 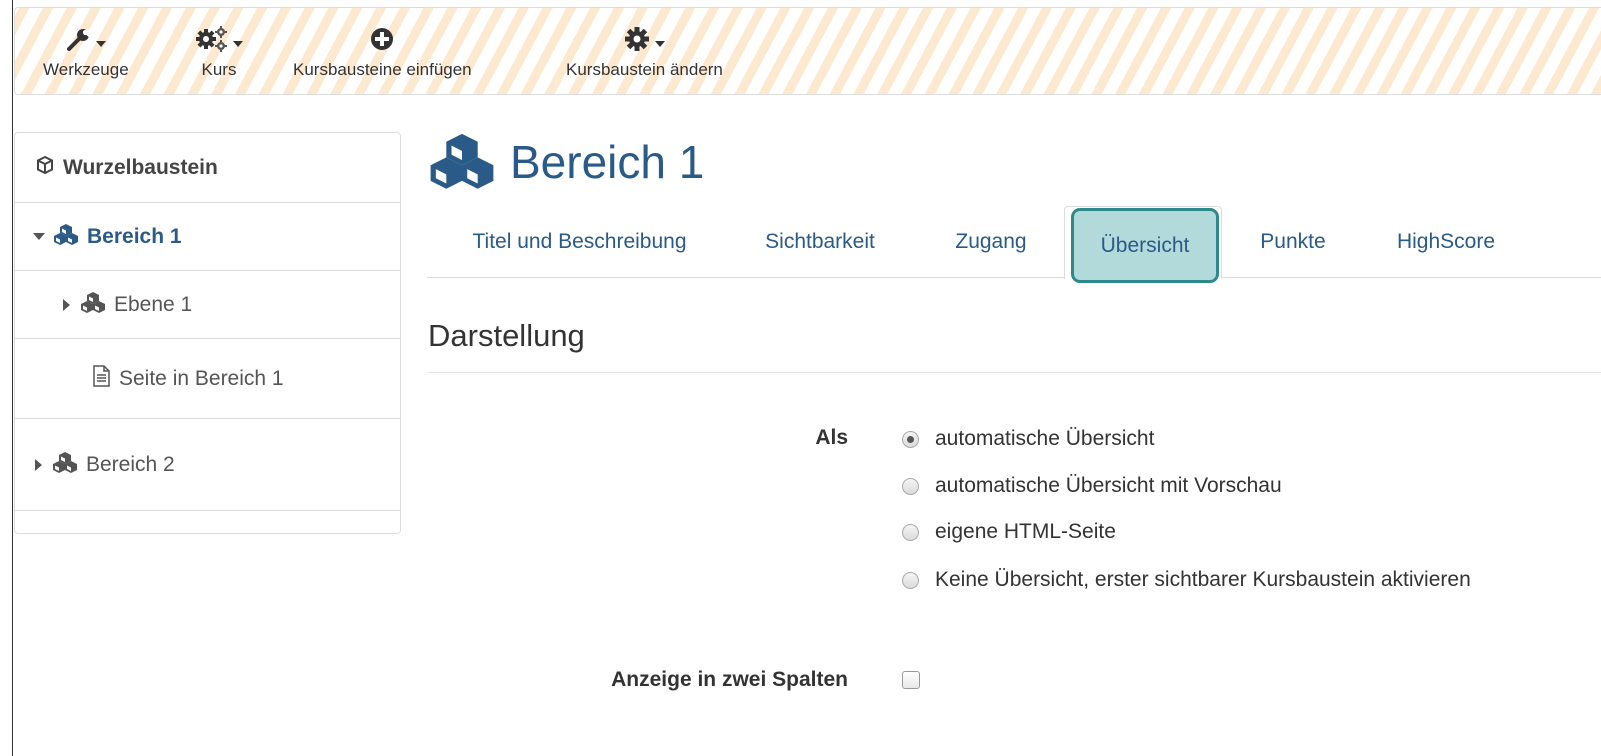 What do you see at coordinates (130, 464) in the screenshot?
I see `sidebar-item-label: Bereich 2` at bounding box center [130, 464].